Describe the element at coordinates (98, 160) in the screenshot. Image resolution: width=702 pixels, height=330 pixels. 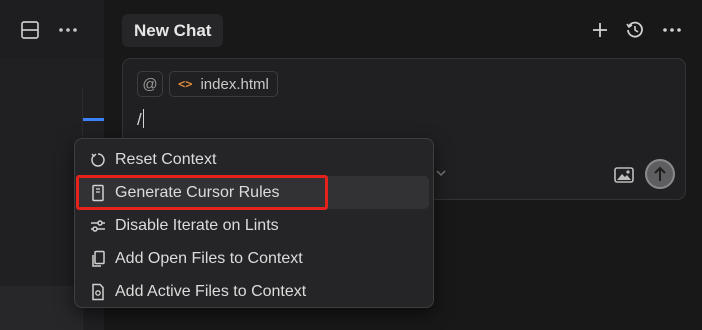
I see `reset-icon` at that location.